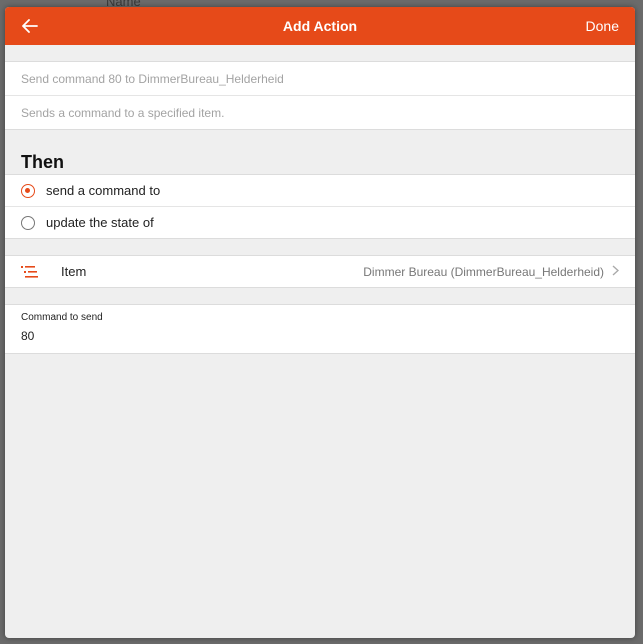 The image size is (643, 644). I want to click on action-type-radio-group: send a command to update the state of, so click(320, 206).